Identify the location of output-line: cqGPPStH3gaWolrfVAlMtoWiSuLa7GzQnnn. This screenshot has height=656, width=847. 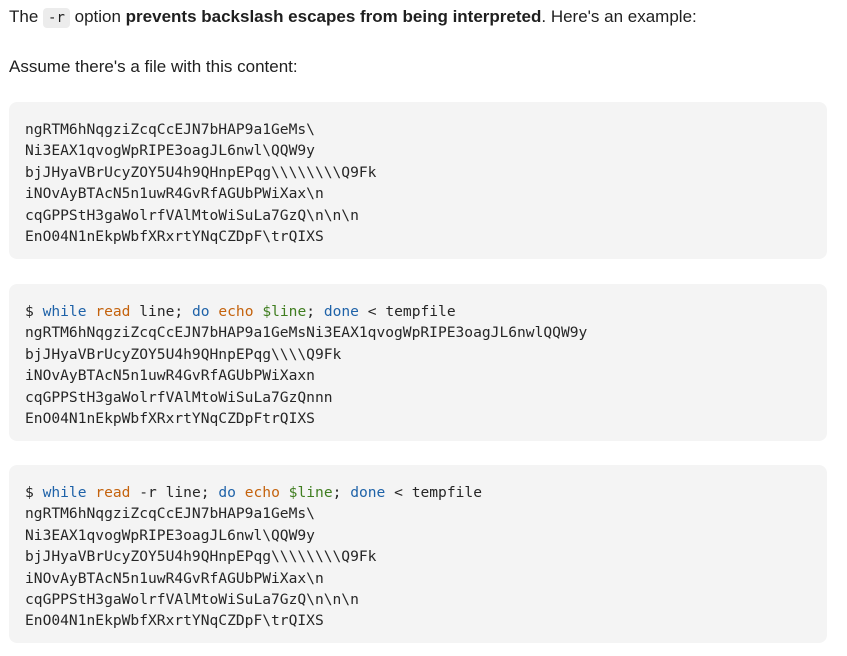
(179, 397).